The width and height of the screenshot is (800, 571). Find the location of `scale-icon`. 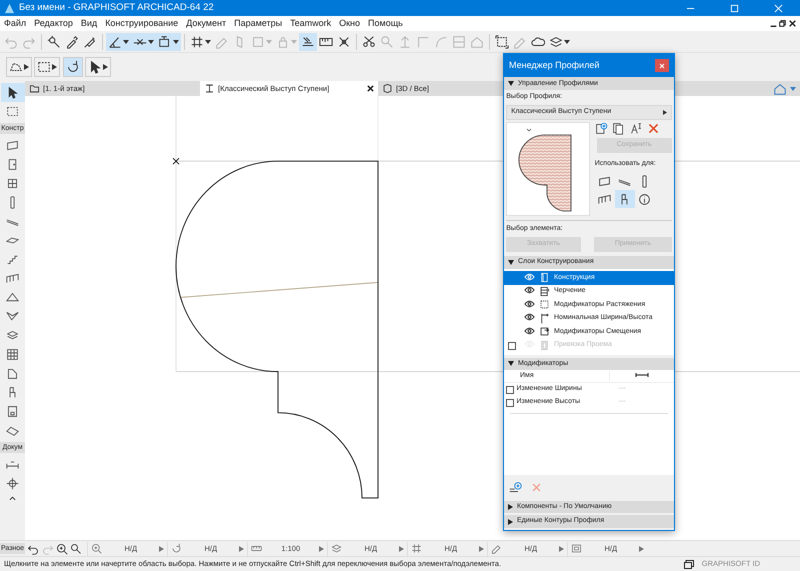

scale-icon is located at coordinates (256, 548).